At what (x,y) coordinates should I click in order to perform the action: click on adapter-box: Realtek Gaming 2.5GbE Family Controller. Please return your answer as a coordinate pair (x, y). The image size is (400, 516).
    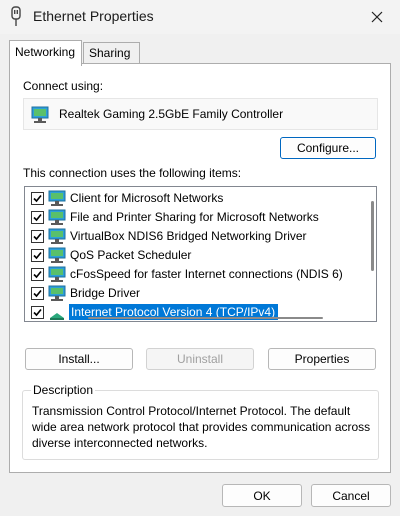
    Looking at the image, I should click on (200, 114).